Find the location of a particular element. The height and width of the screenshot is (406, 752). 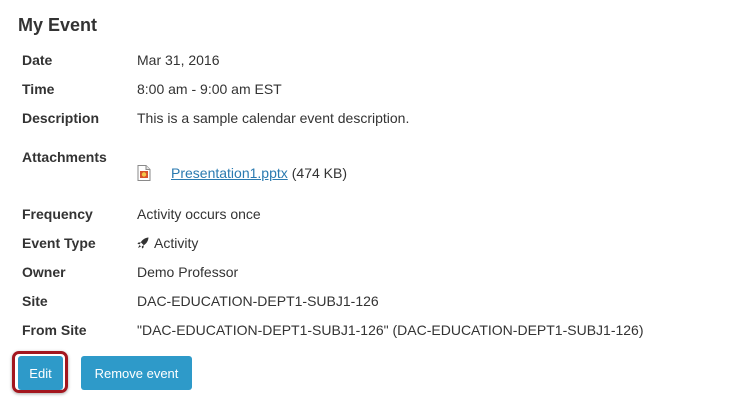

attachment-size: (474 KB) is located at coordinates (319, 173).